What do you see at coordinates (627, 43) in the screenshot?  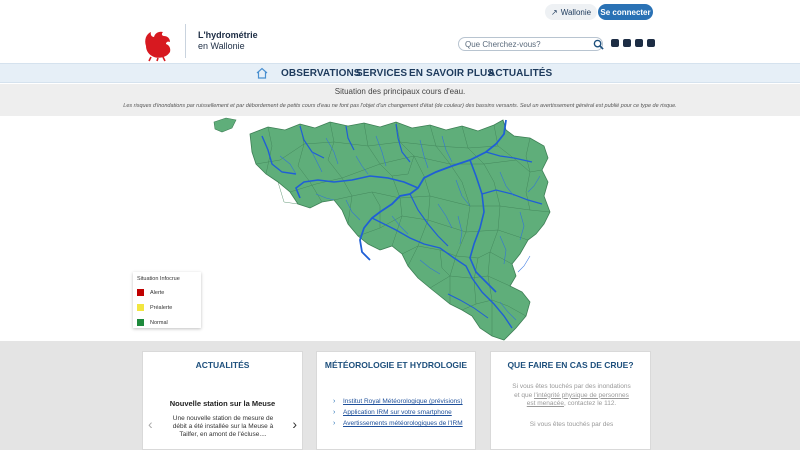 I see `twitter-icon` at bounding box center [627, 43].